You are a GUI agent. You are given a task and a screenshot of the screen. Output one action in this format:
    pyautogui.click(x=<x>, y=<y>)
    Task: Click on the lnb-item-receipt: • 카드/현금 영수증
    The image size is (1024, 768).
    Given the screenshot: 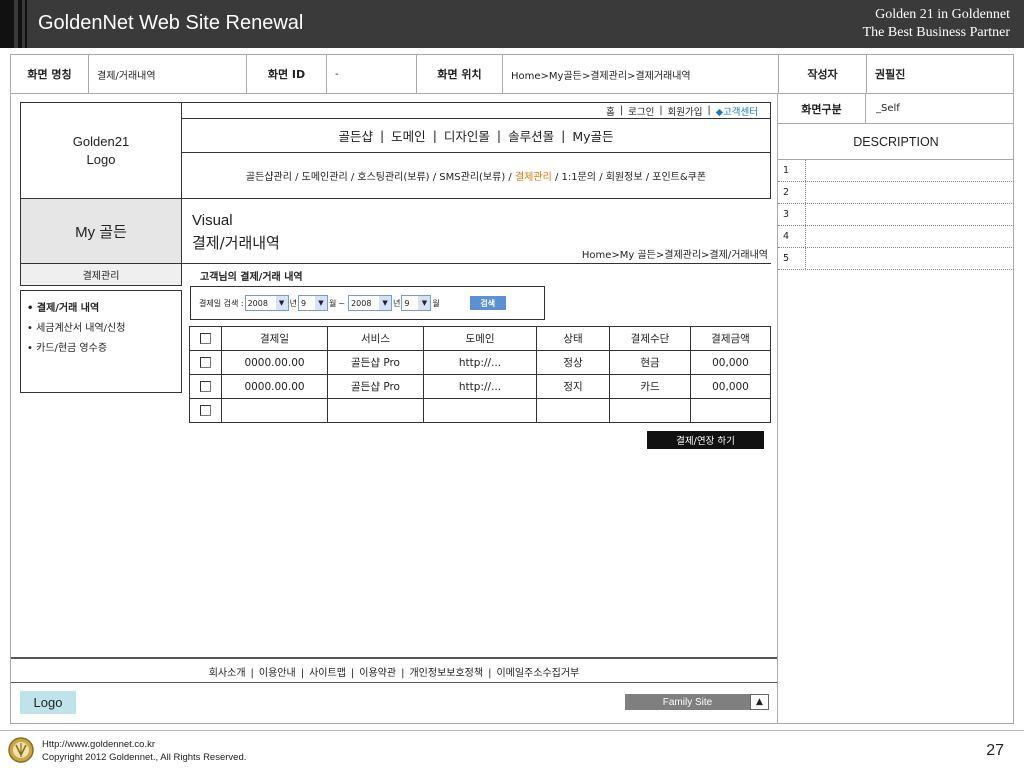 What is the action you would take?
    pyautogui.click(x=101, y=349)
    